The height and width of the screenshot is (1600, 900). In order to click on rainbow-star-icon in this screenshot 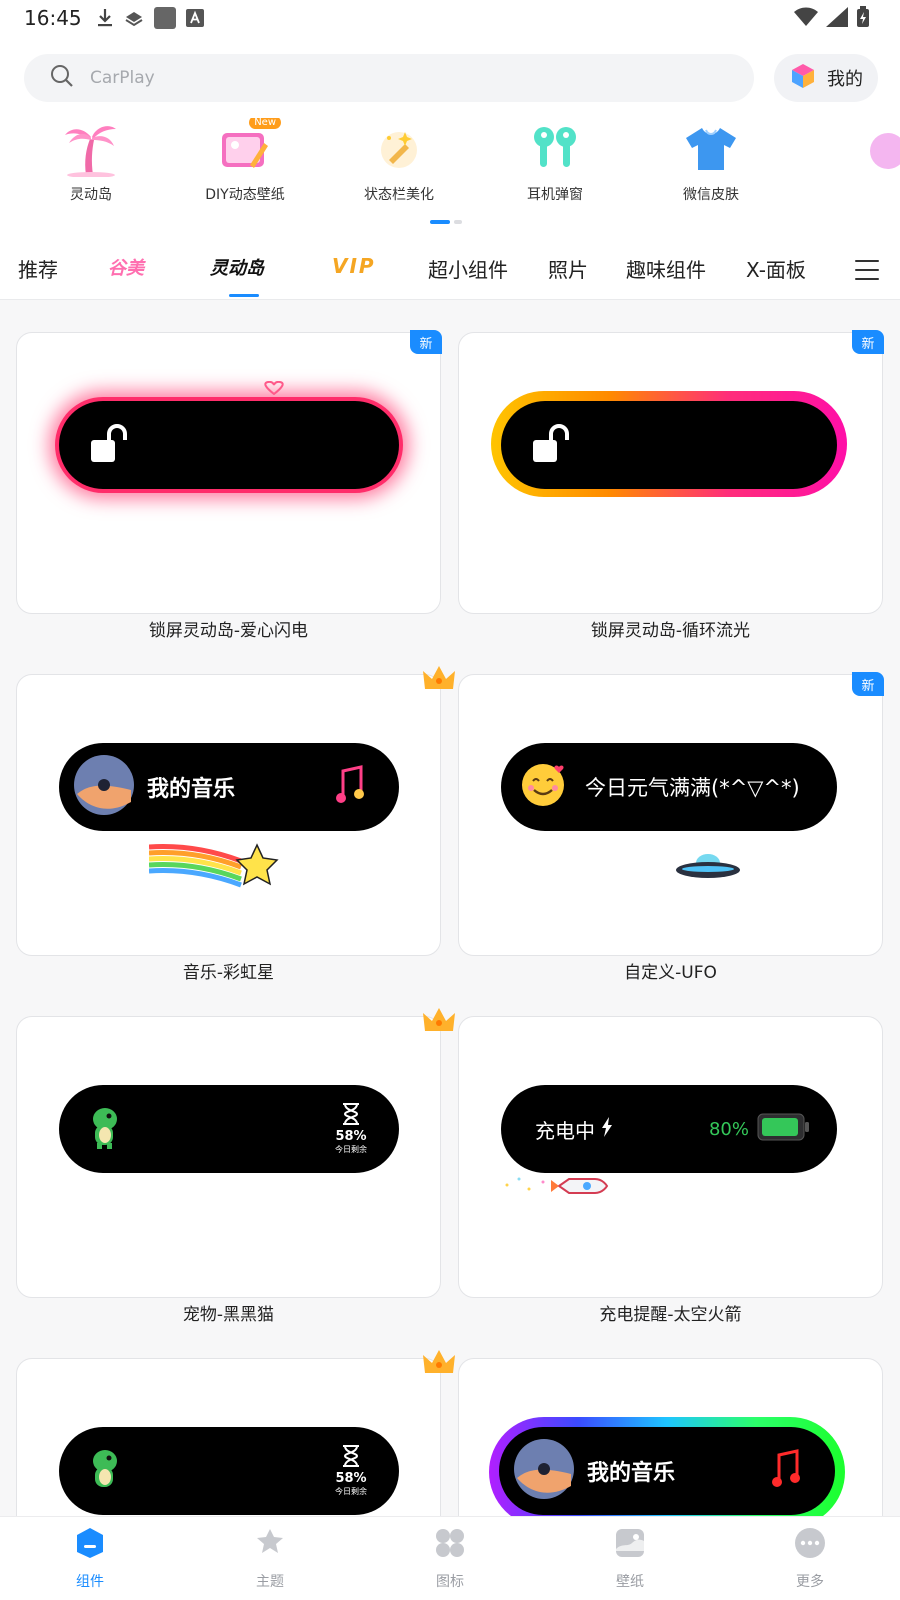, I will do `click(214, 865)`.